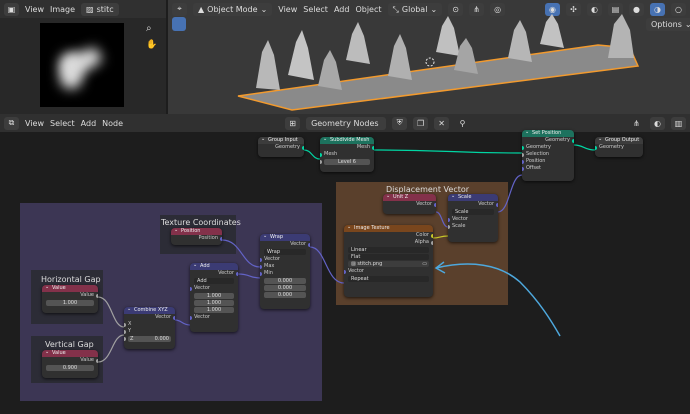 This screenshot has width=690, height=414. What do you see at coordinates (149, 328) in the screenshot?
I see `node-combine-xyz: Combine XYZ Vector X Y Z 0.000` at bounding box center [149, 328].